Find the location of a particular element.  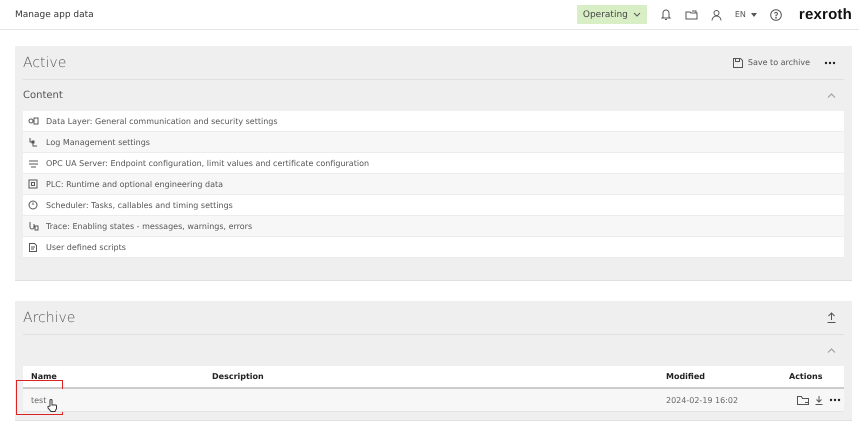

logo: rexroth is located at coordinates (825, 14).